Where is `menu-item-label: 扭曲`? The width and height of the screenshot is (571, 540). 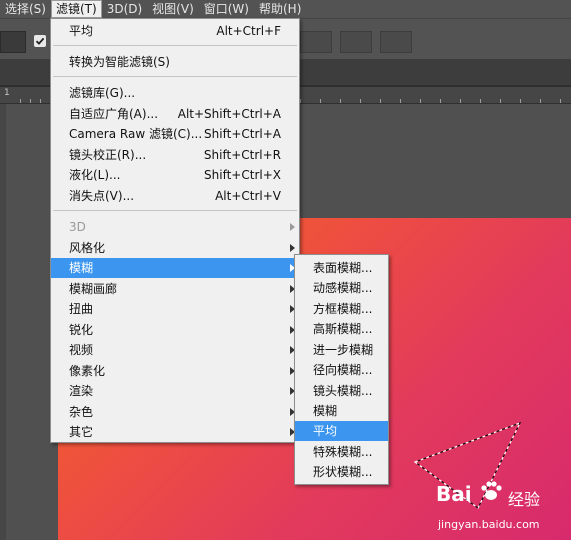 menu-item-label: 扭曲 is located at coordinates (81, 309).